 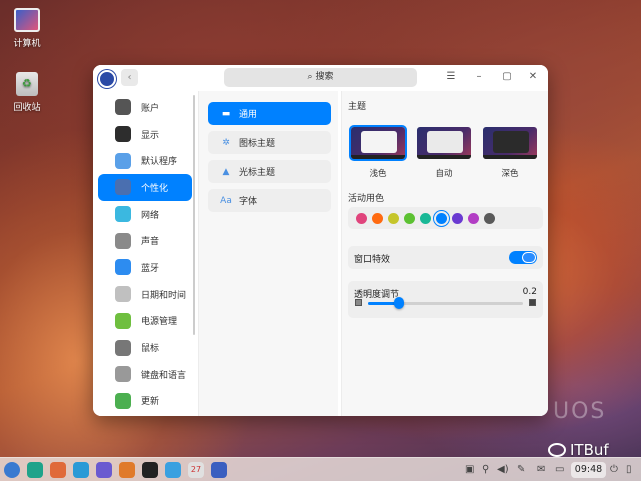 I want to click on personalization-submenu: ▬ 通用 ✲ 图标主题 ▲ 光标主题 Aa 字体, so click(x=268, y=253).